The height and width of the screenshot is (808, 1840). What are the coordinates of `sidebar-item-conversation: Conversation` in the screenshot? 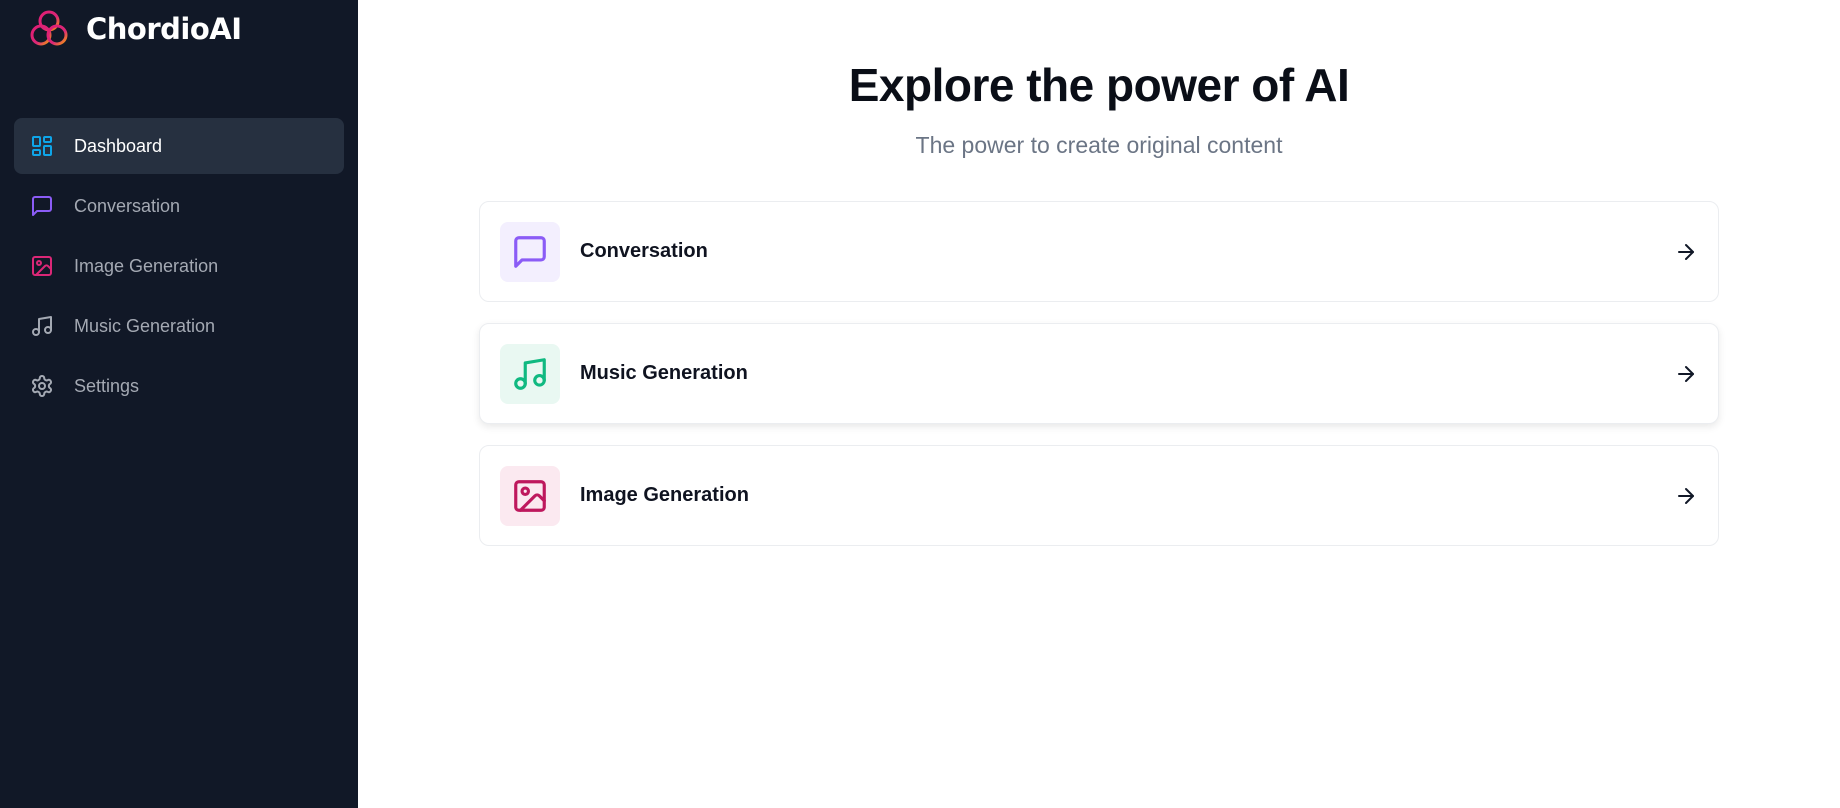 It's located at (179, 206).